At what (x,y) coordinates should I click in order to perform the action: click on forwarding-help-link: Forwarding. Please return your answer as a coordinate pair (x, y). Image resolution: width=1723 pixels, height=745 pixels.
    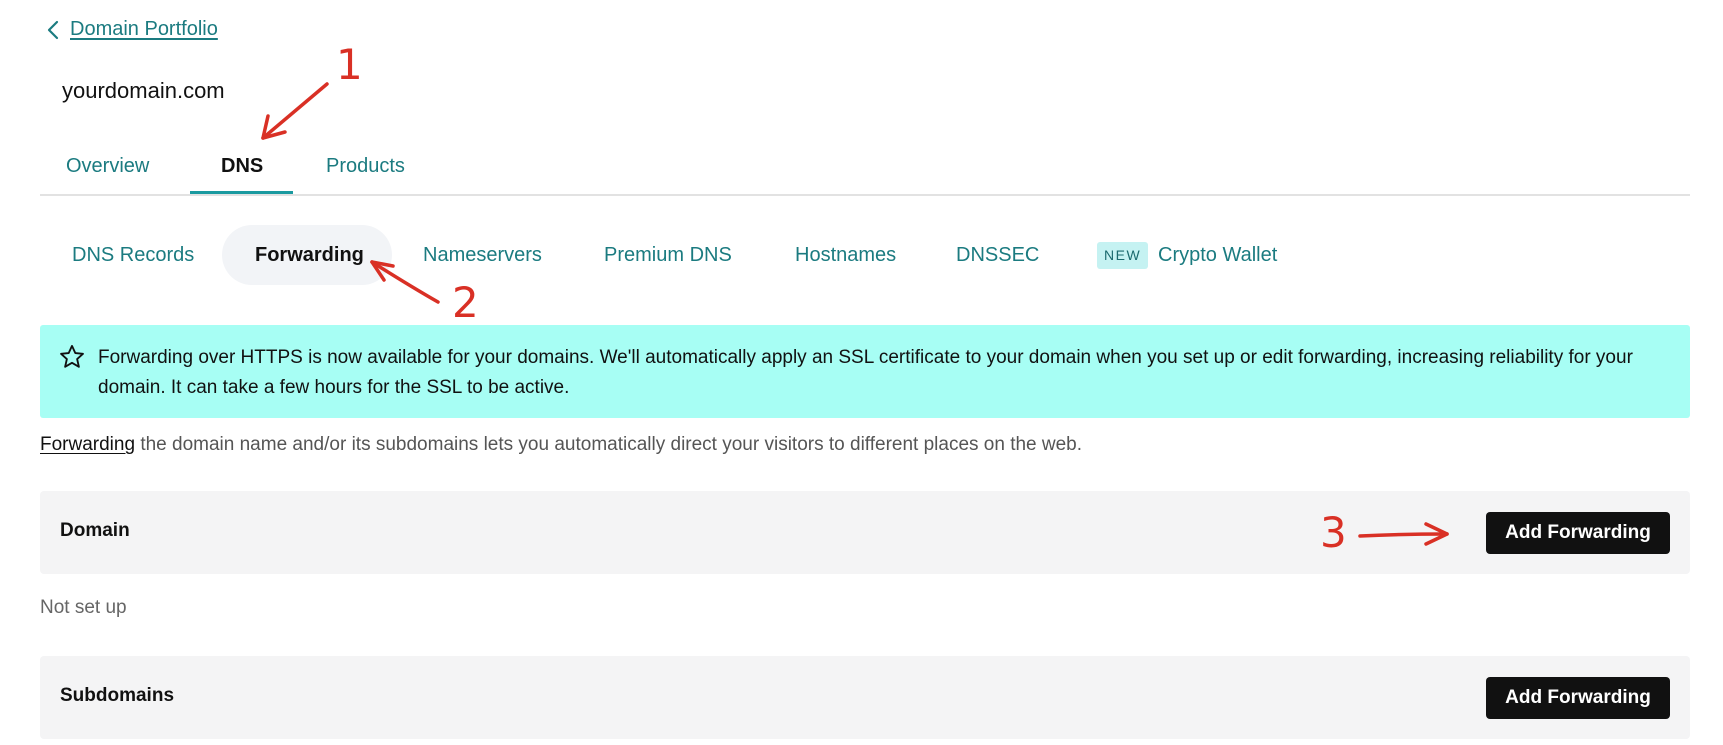
    Looking at the image, I should click on (87, 444).